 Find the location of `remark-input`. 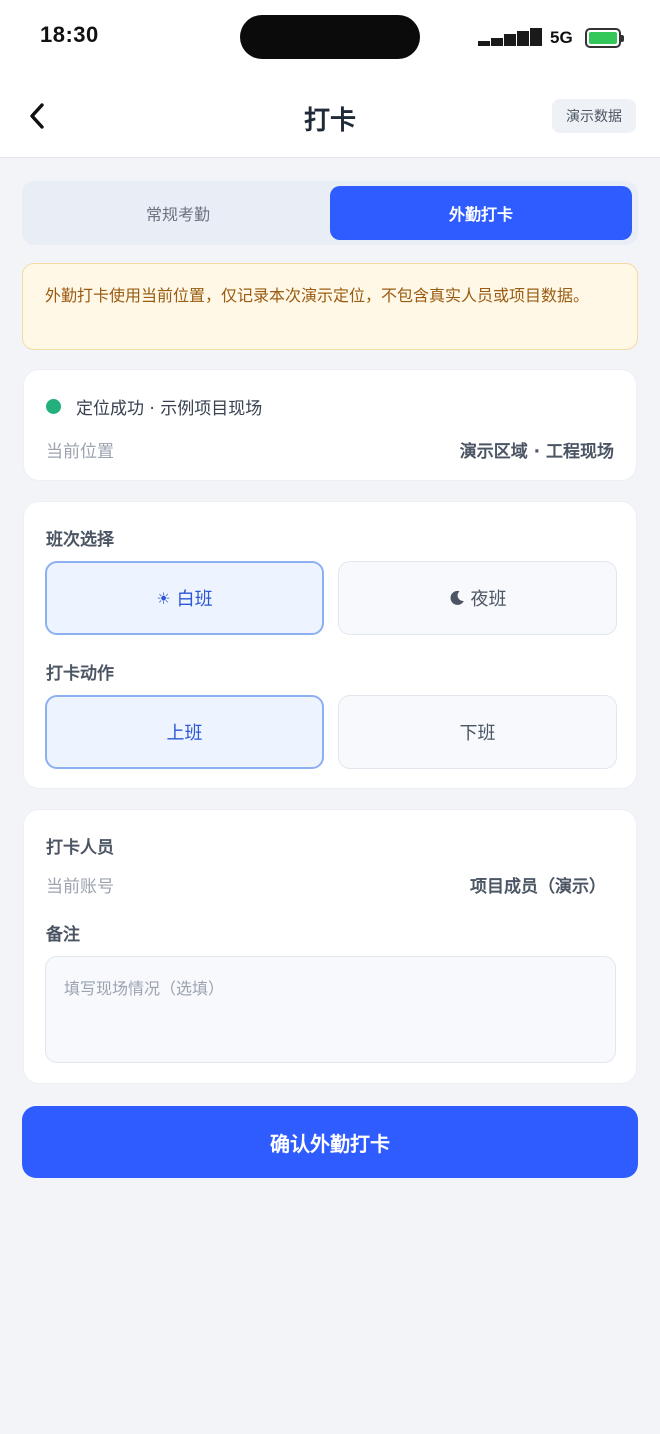

remark-input is located at coordinates (330, 1009).